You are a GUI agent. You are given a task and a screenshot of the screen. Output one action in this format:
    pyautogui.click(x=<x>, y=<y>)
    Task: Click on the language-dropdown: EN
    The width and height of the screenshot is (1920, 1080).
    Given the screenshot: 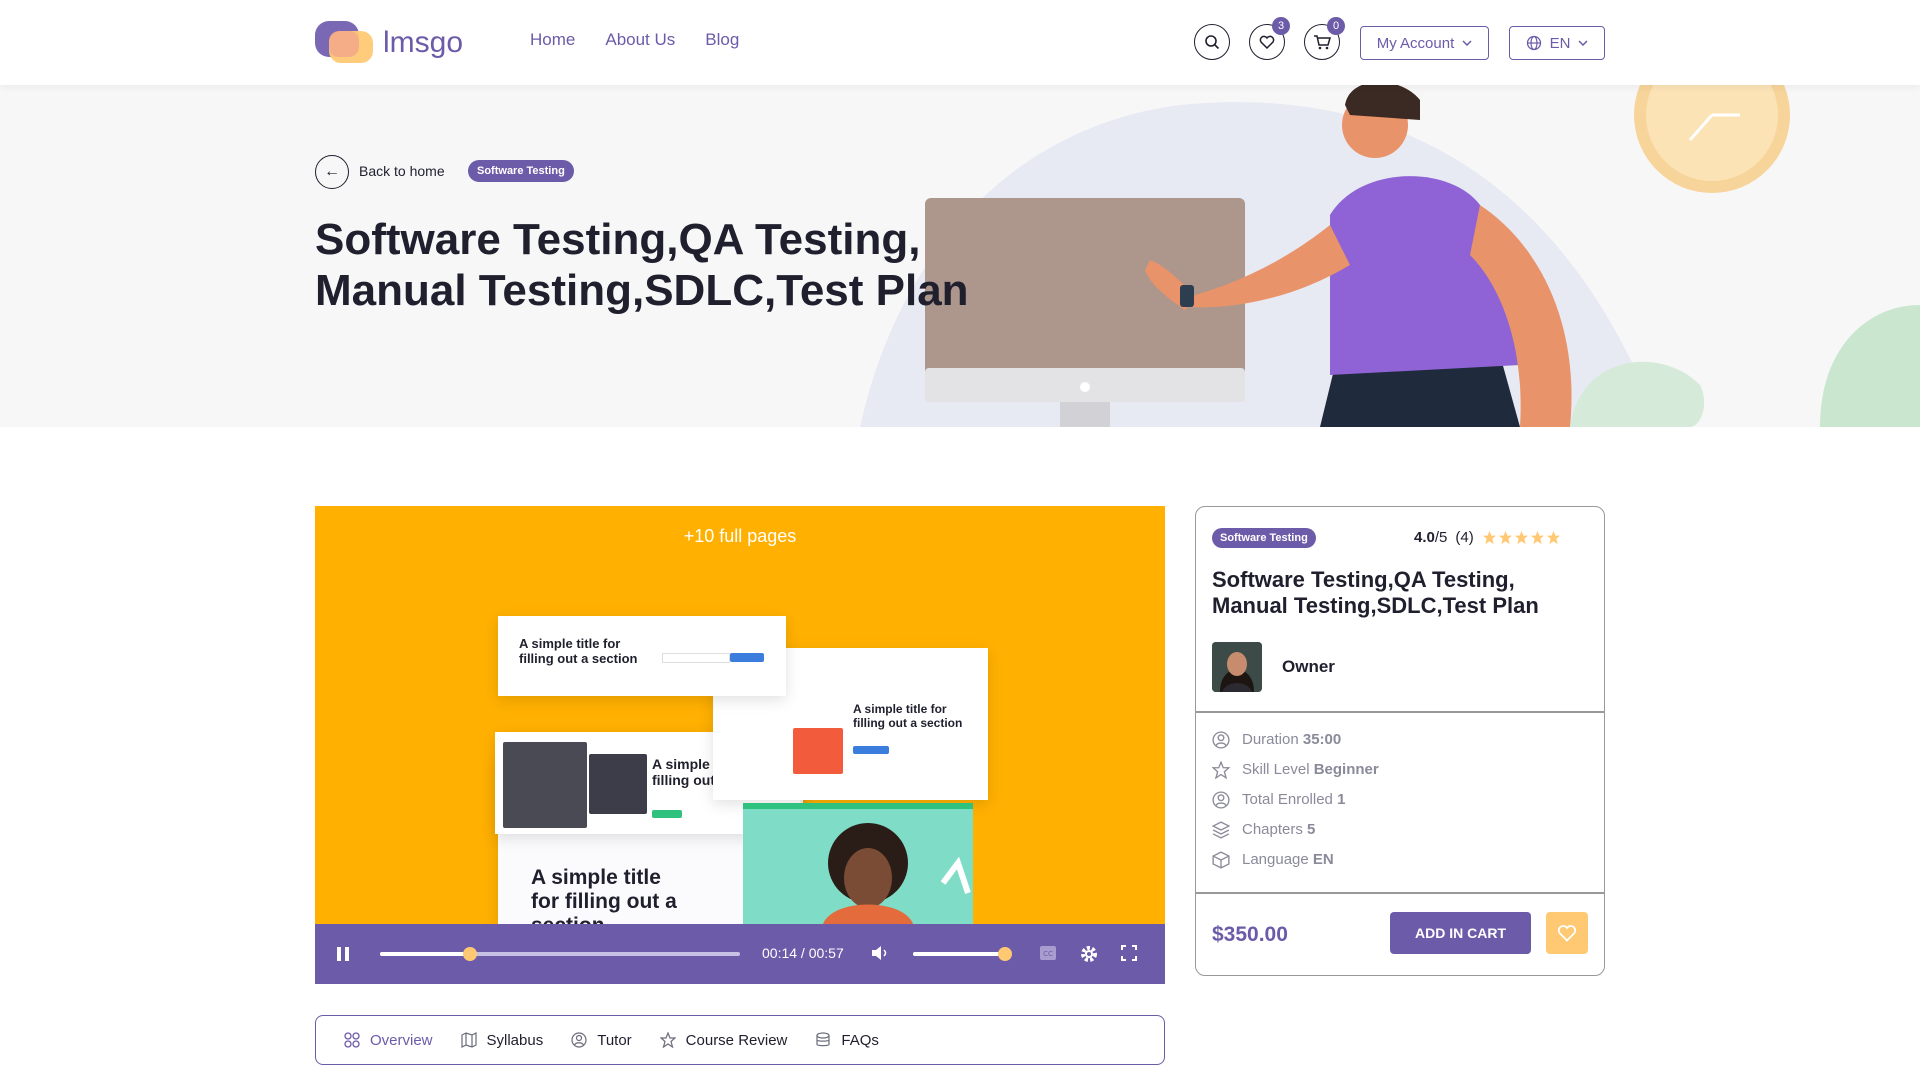 What is the action you would take?
    pyautogui.click(x=1557, y=43)
    